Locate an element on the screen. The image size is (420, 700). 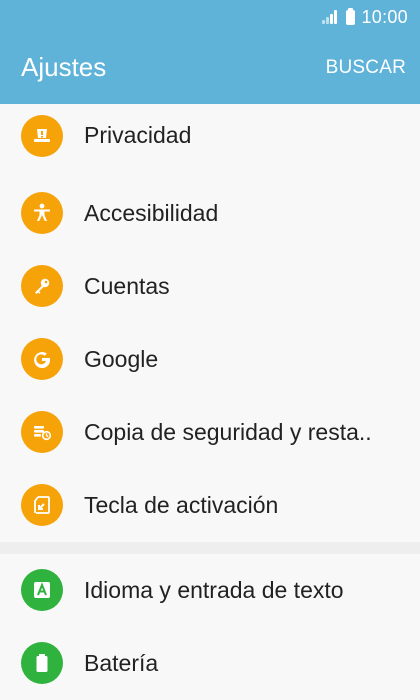
settings-item-accounts: Cuentas is located at coordinates (210, 286).